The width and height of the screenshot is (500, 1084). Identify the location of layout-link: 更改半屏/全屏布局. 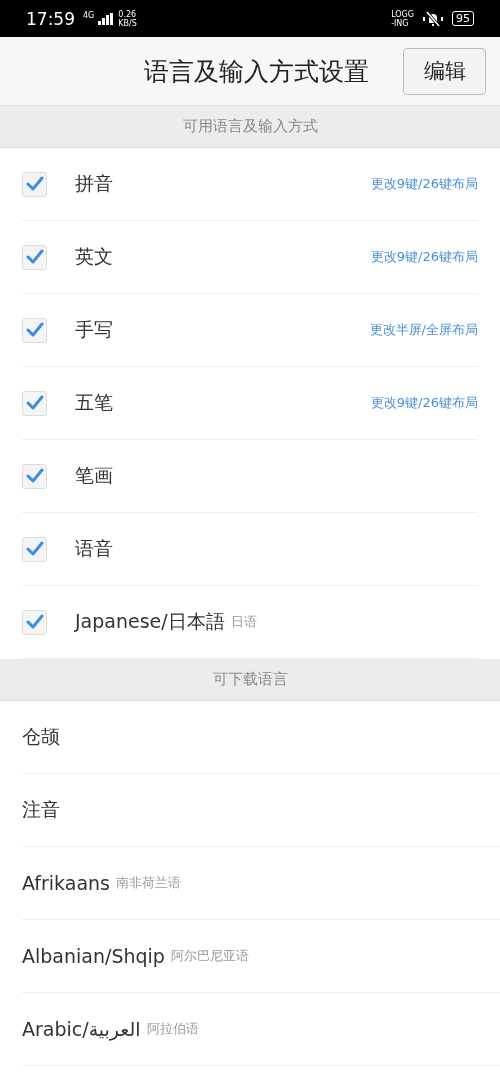
(423, 330).